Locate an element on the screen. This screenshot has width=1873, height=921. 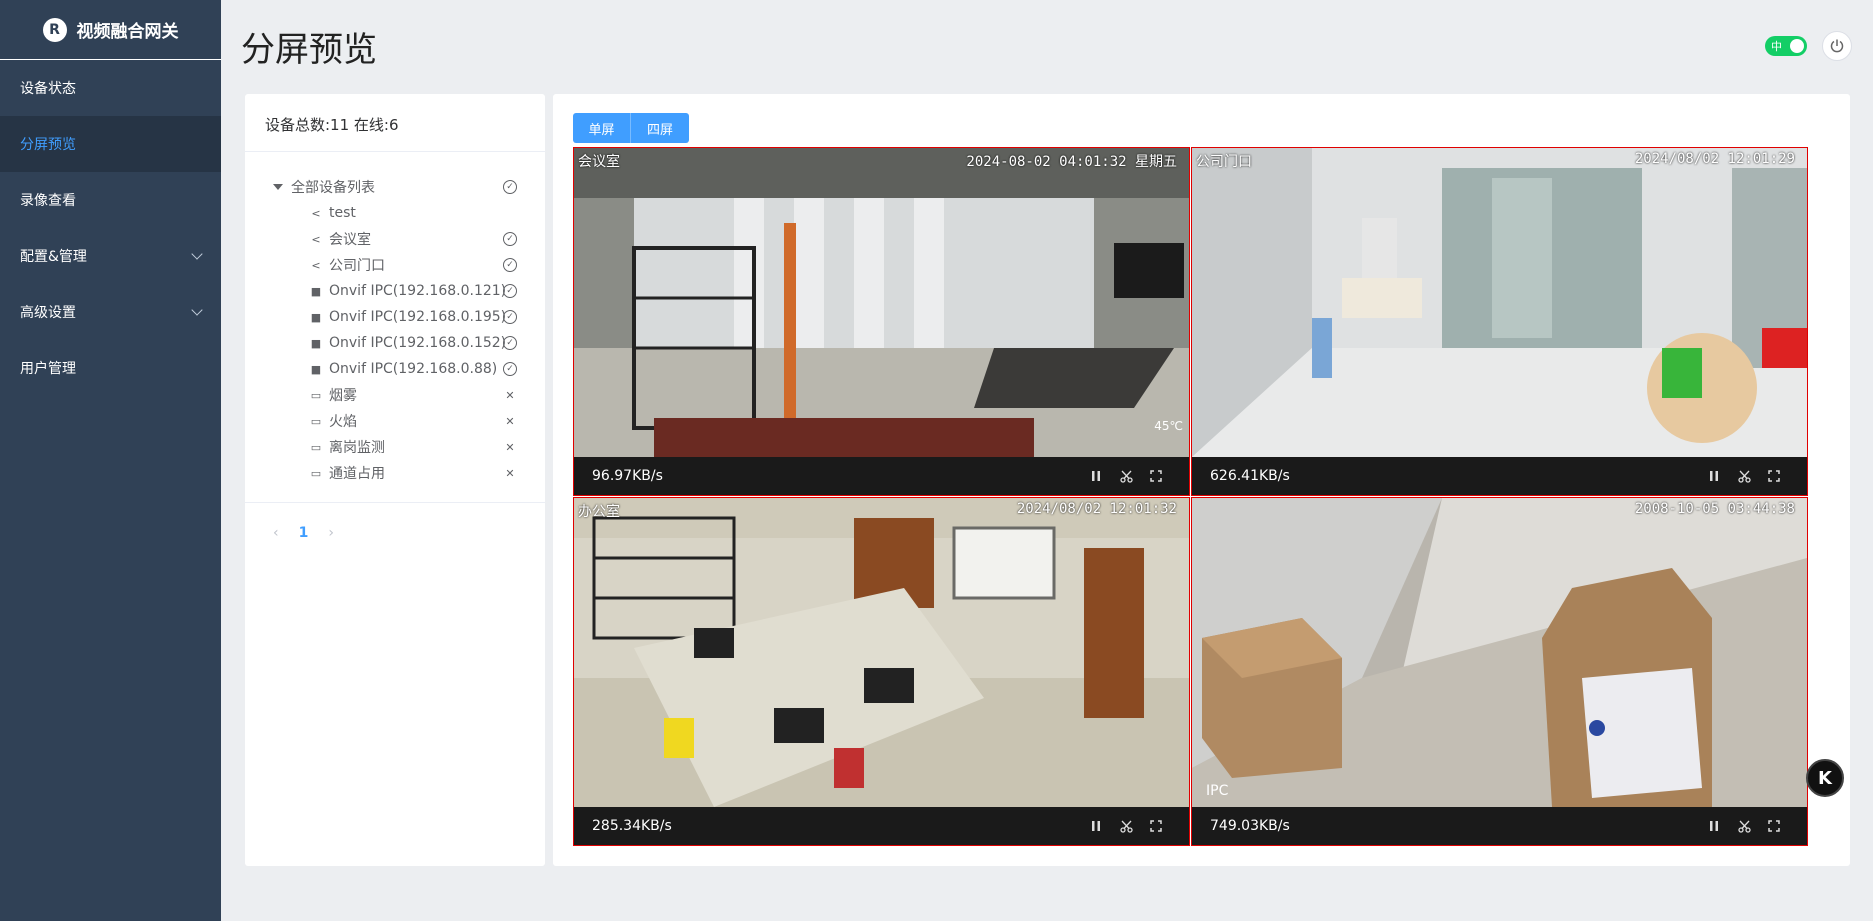
next-page-button: › is located at coordinates (331, 533).